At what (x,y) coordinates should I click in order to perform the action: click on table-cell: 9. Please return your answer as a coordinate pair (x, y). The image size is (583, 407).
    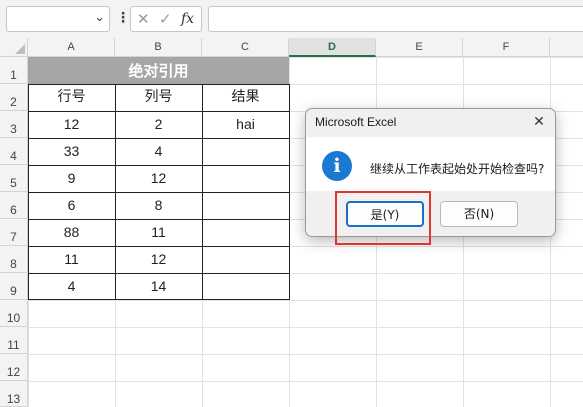
    Looking at the image, I should click on (71, 178).